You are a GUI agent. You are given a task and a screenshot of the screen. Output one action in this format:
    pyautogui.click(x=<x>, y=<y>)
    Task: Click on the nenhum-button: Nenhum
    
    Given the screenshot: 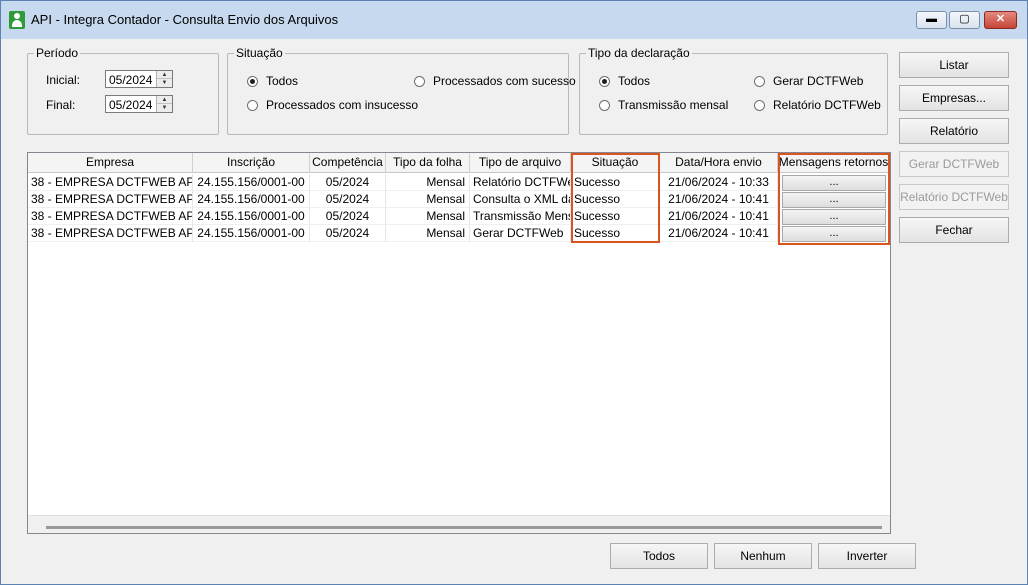 What is the action you would take?
    pyautogui.click(x=763, y=556)
    